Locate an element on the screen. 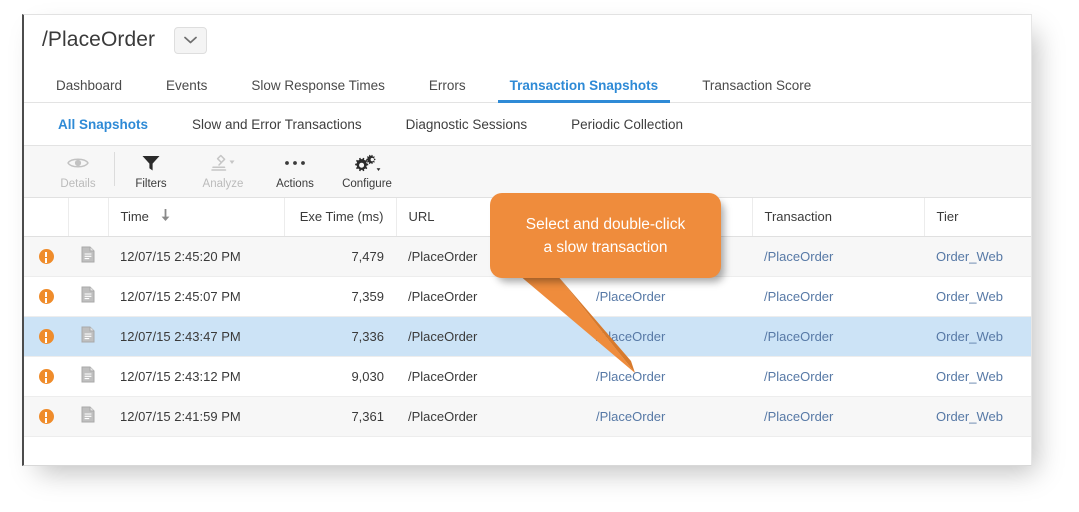 The image size is (1079, 512). tab-transaction-score: Transaction Score is located at coordinates (756, 90).